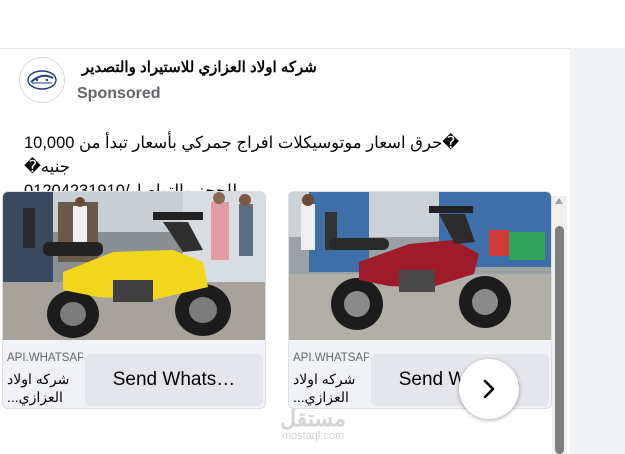  What do you see at coordinates (119, 94) in the screenshot?
I see `sponsored-label: Sponsored` at bounding box center [119, 94].